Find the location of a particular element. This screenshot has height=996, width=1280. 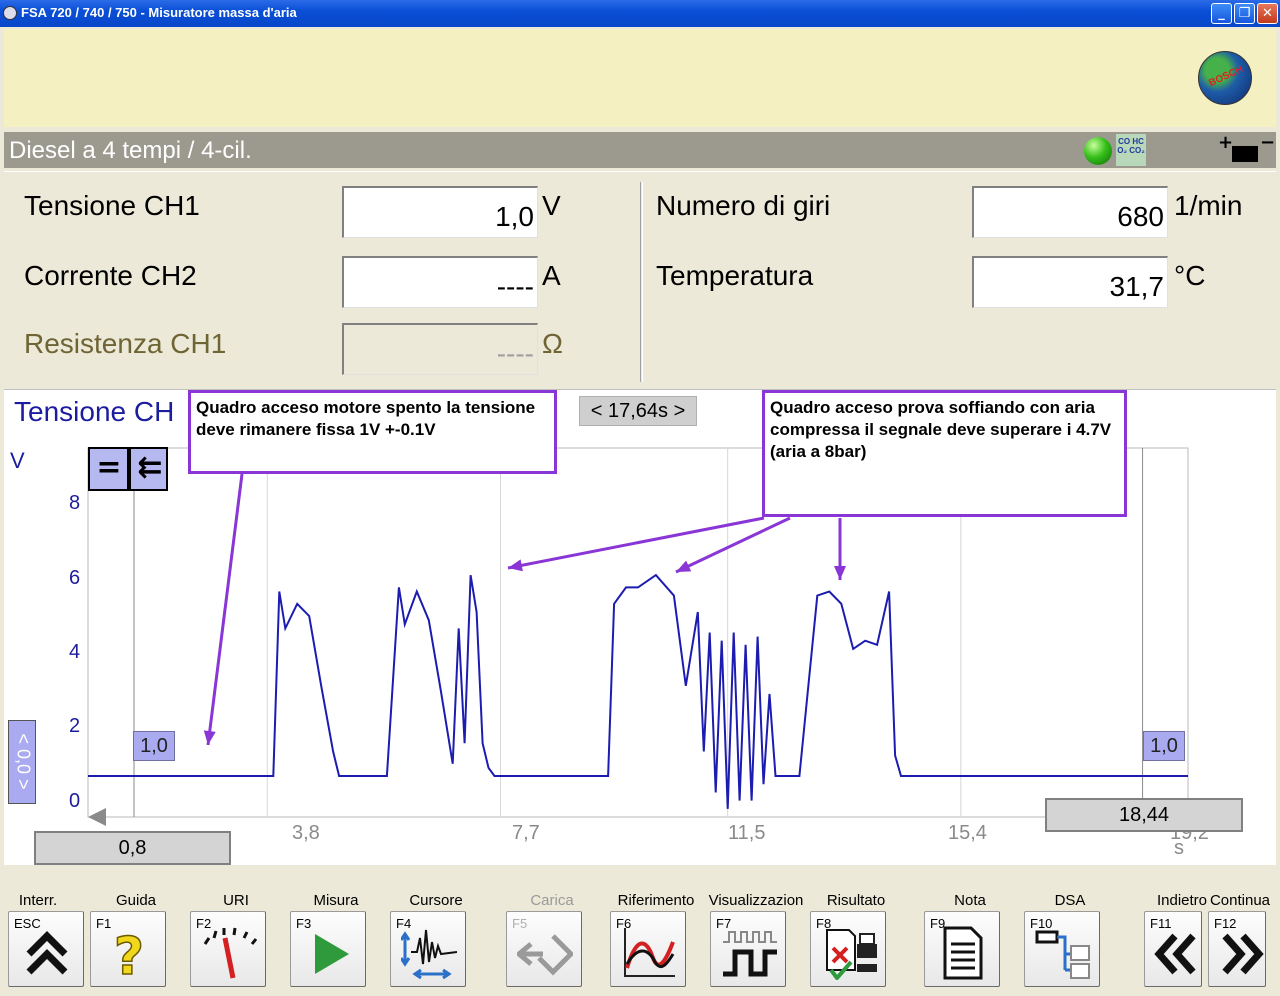

temperatura-unit: °C is located at coordinates (1190, 275).